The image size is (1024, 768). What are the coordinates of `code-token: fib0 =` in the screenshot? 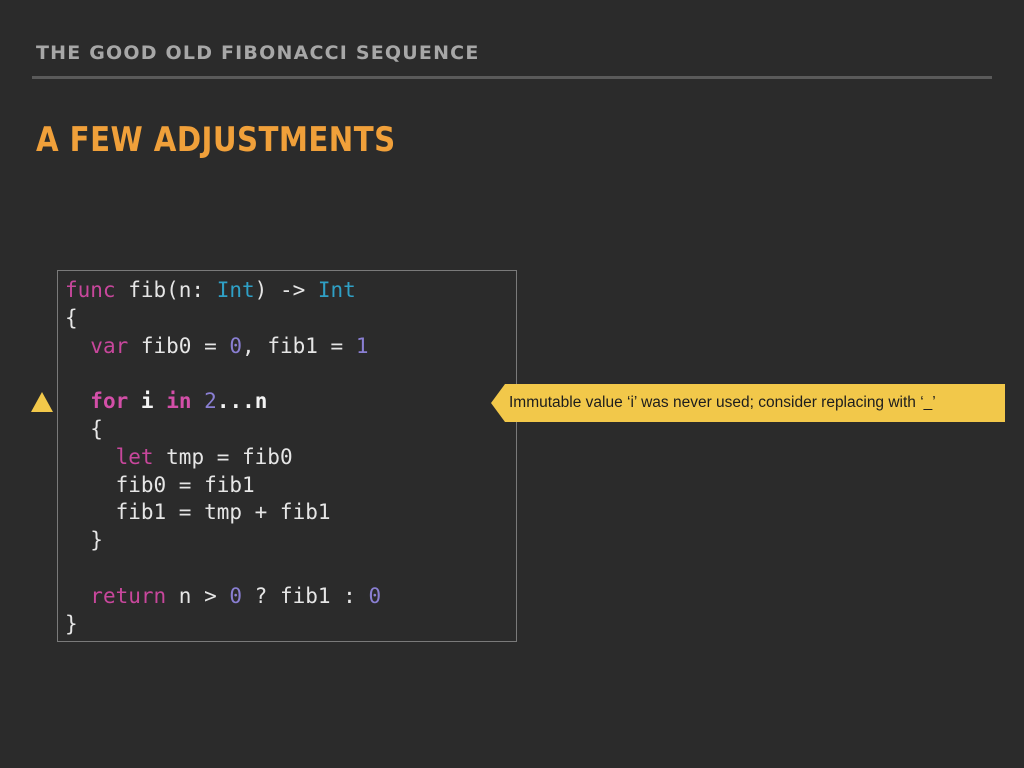 It's located at (179, 345).